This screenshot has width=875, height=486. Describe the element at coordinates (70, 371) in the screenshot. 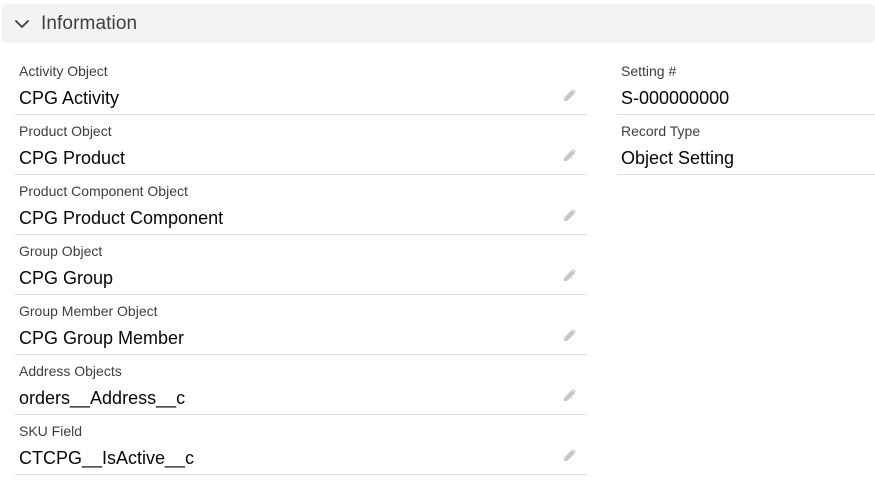

I see `field-label: Address Objects` at that location.